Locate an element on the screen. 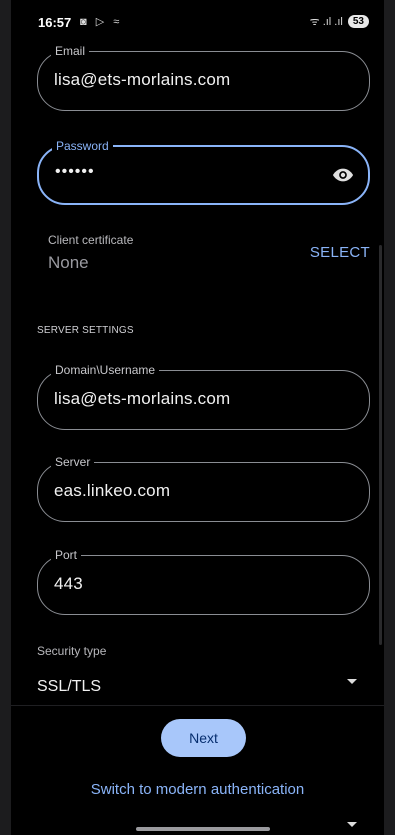 The image size is (395, 835). scrollbar is located at coordinates (380, 445).